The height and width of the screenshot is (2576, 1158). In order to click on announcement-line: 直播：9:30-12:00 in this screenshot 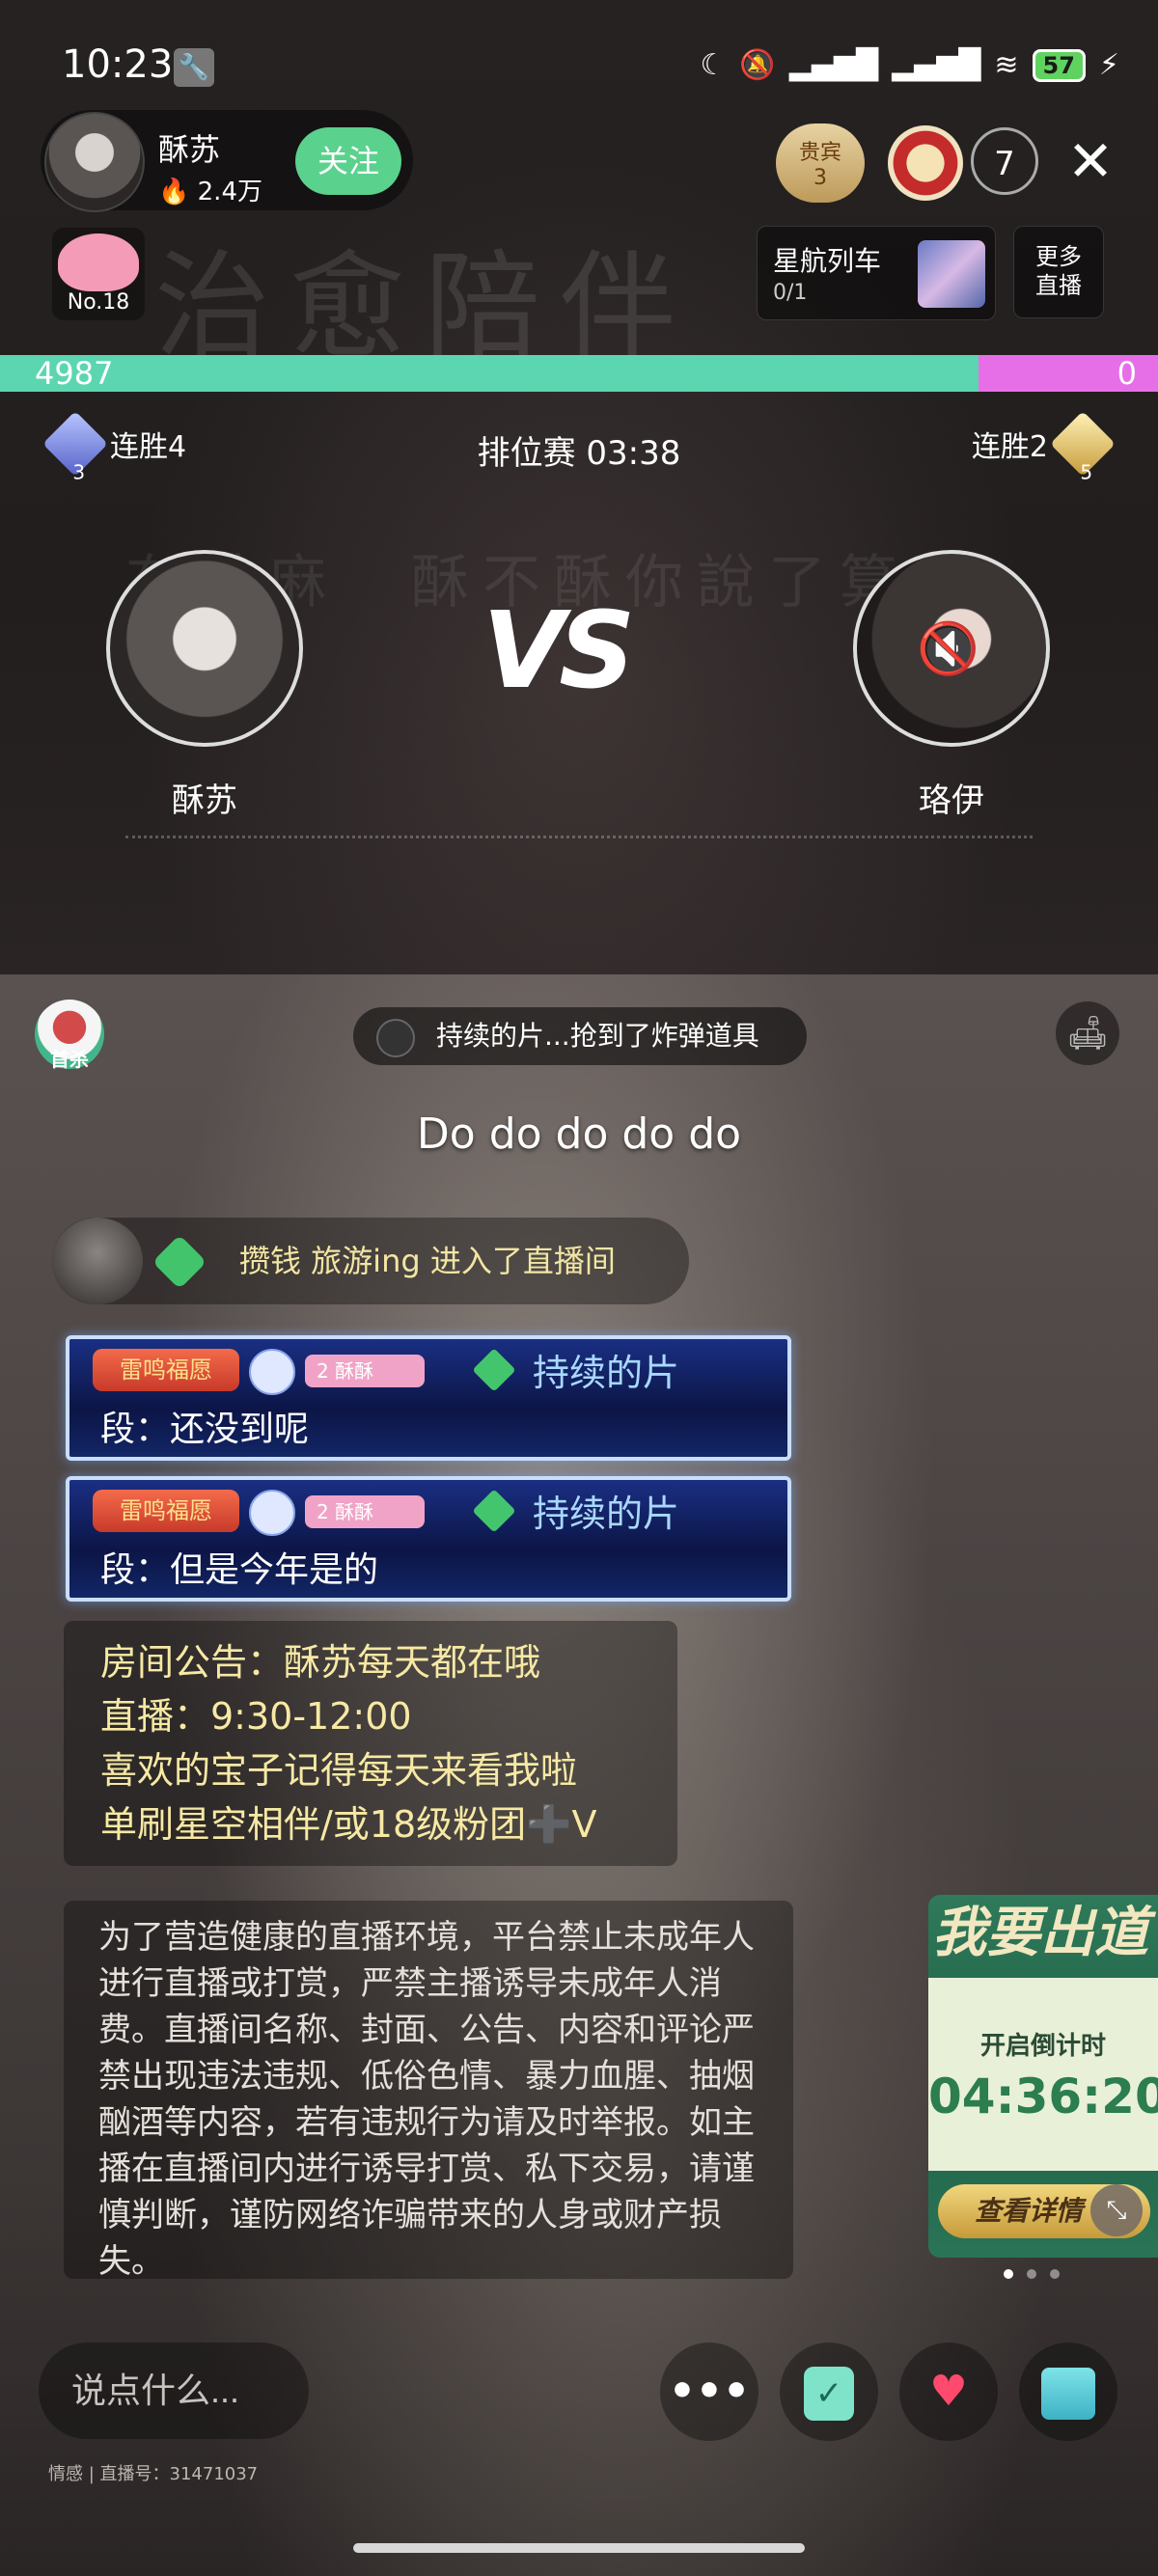, I will do `click(256, 1716)`.